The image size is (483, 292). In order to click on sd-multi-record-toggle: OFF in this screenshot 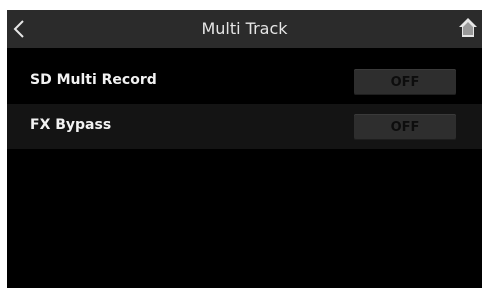, I will do `click(405, 82)`.